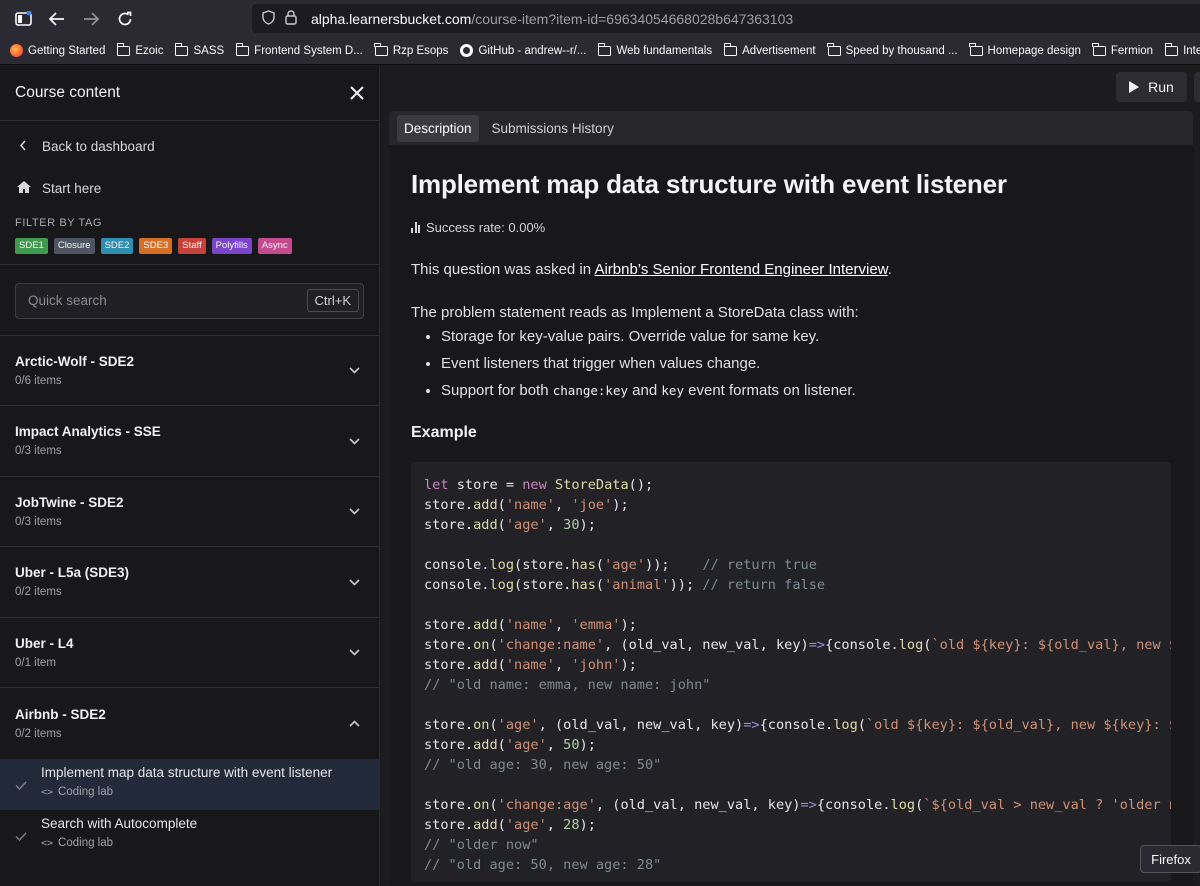  Describe the element at coordinates (189, 371) in the screenshot. I see `course-group: Arctic-Wolf - SDE2 0/6 items` at that location.